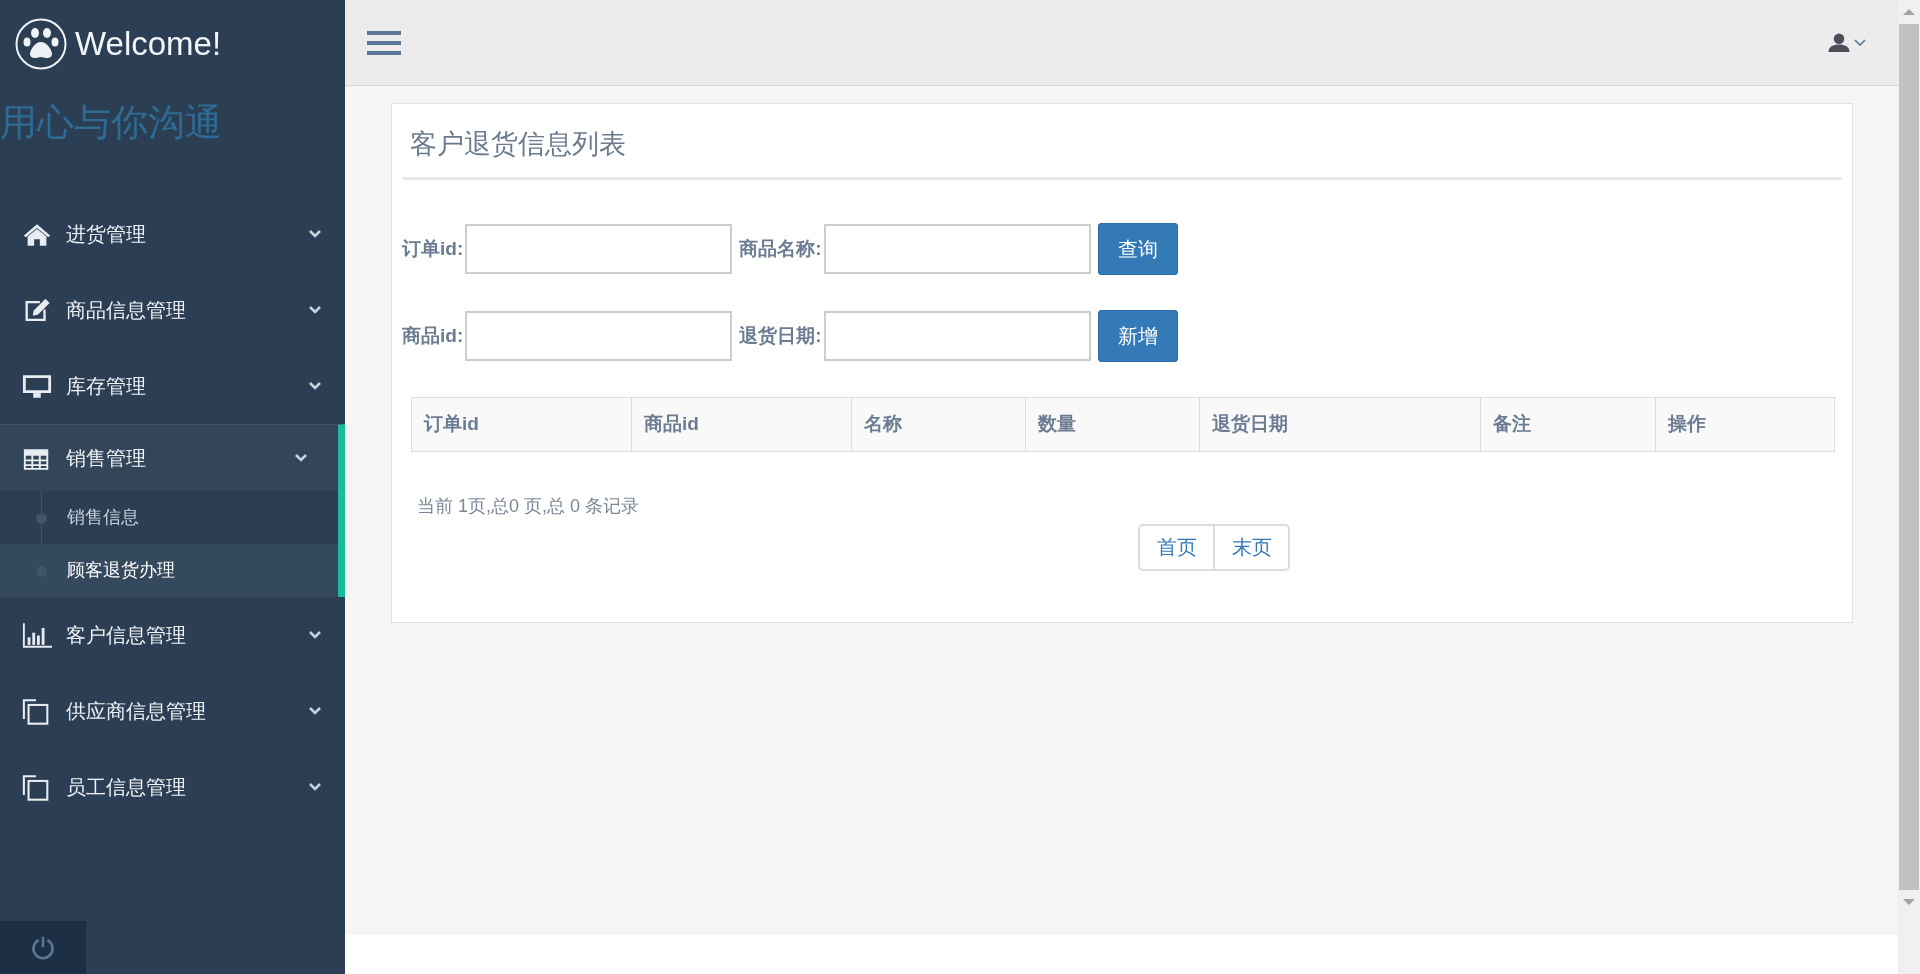  What do you see at coordinates (41, 44) in the screenshot?
I see `paw-logo-icon` at bounding box center [41, 44].